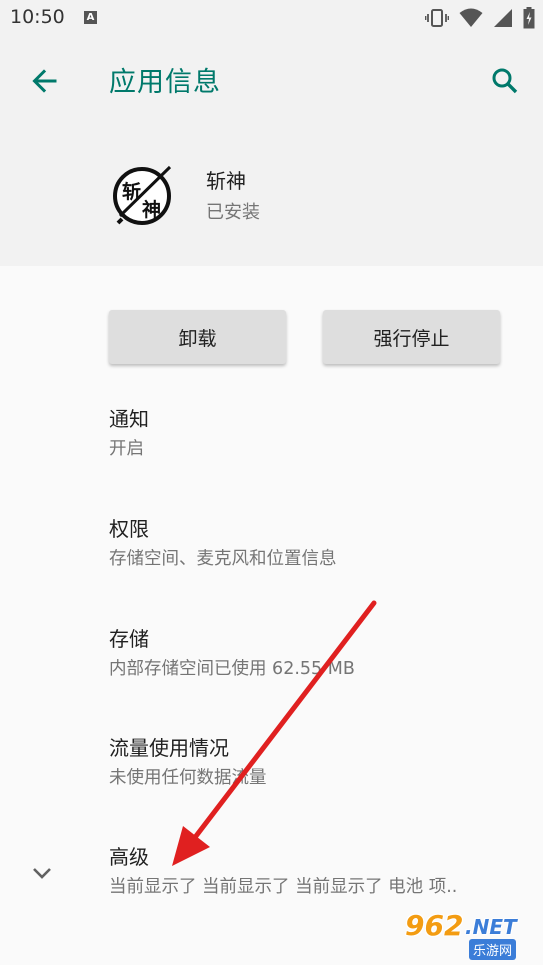 The image size is (543, 965). Describe the element at coordinates (37, 17) in the screenshot. I see `status-time: 10:50` at that location.